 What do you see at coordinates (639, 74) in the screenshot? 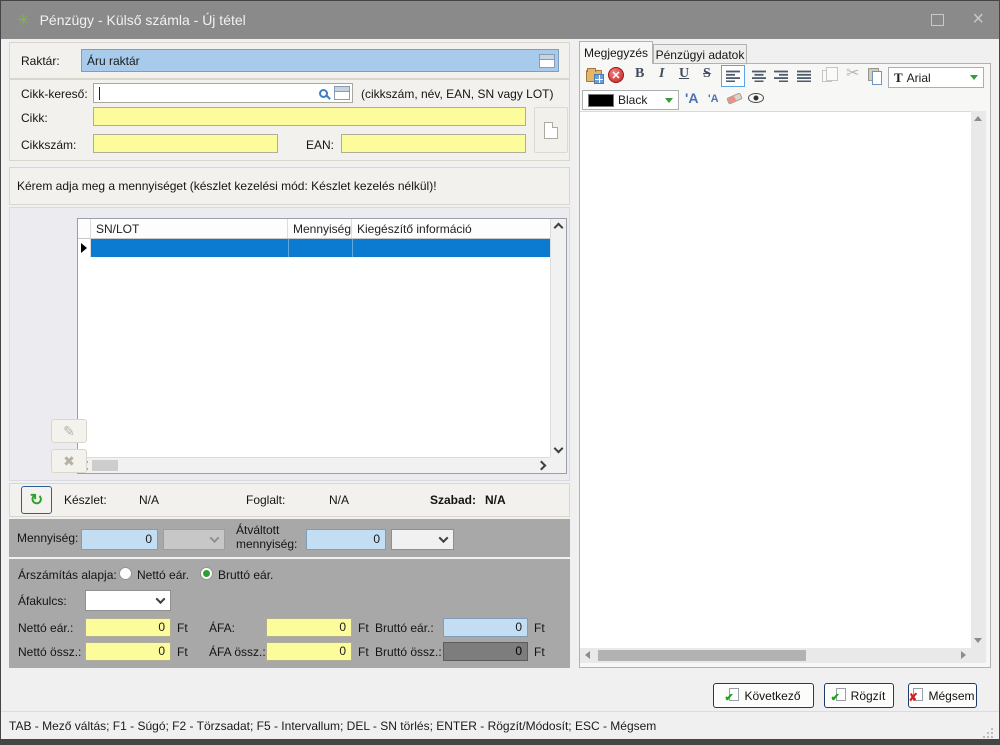
I see `bold-button: B` at bounding box center [639, 74].